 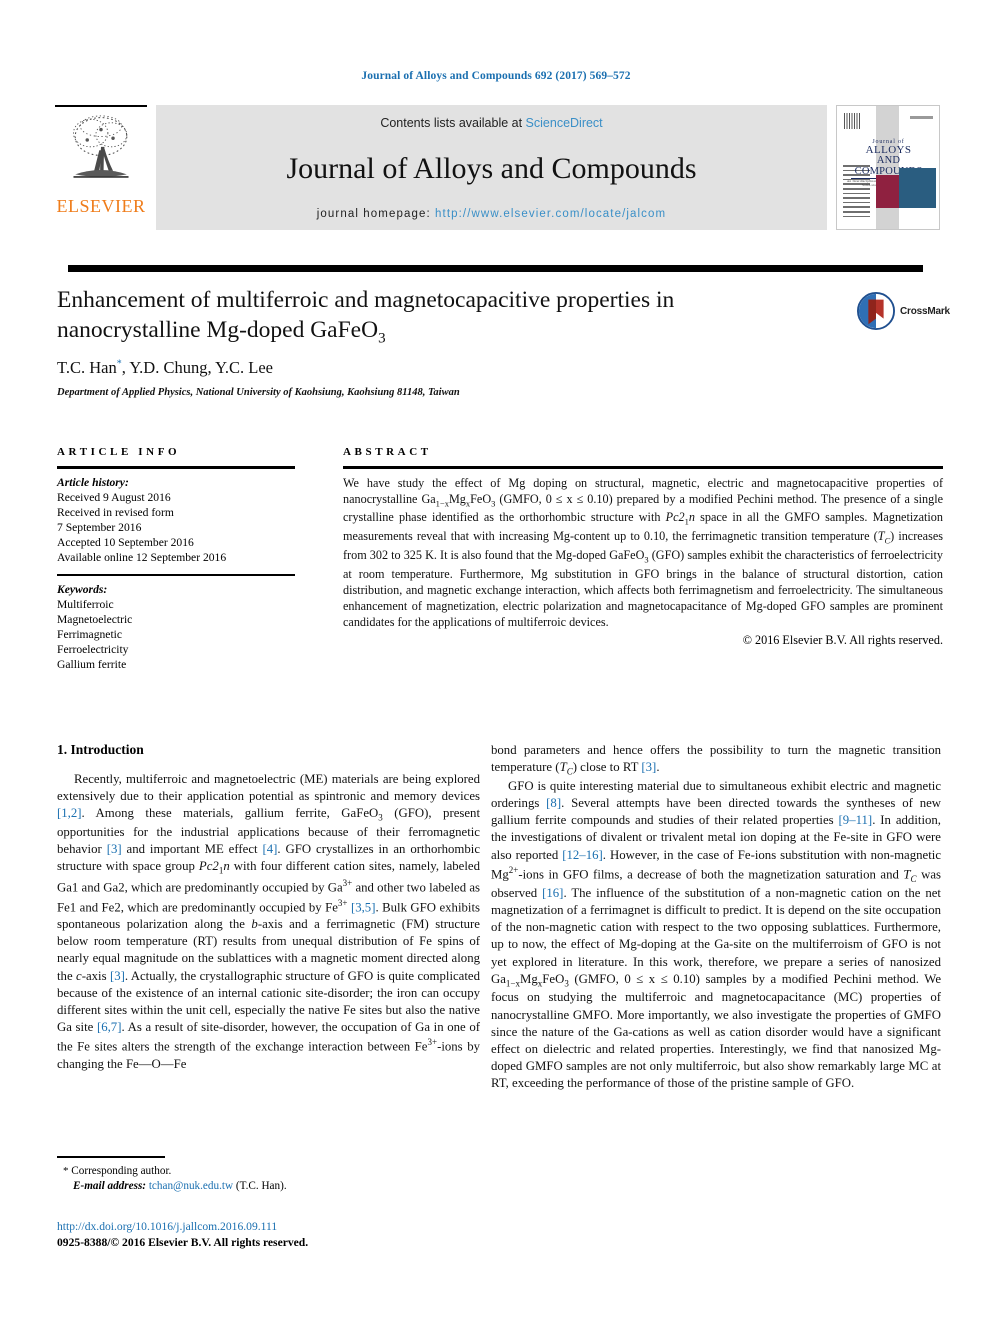 I want to click on citation-ref: [16], so click(x=552, y=893).